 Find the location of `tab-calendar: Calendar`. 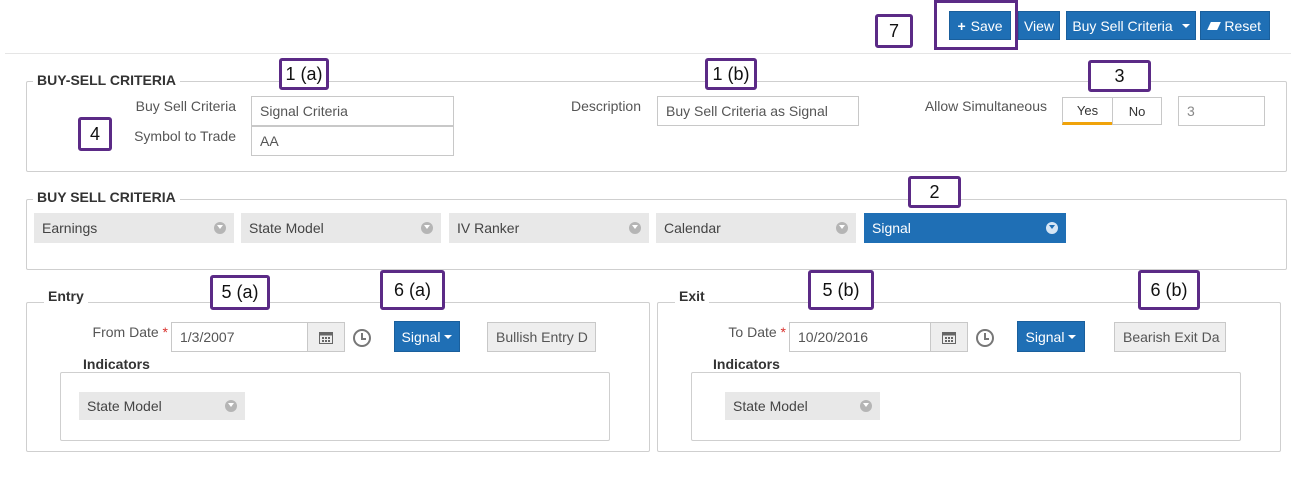

tab-calendar: Calendar is located at coordinates (756, 228).